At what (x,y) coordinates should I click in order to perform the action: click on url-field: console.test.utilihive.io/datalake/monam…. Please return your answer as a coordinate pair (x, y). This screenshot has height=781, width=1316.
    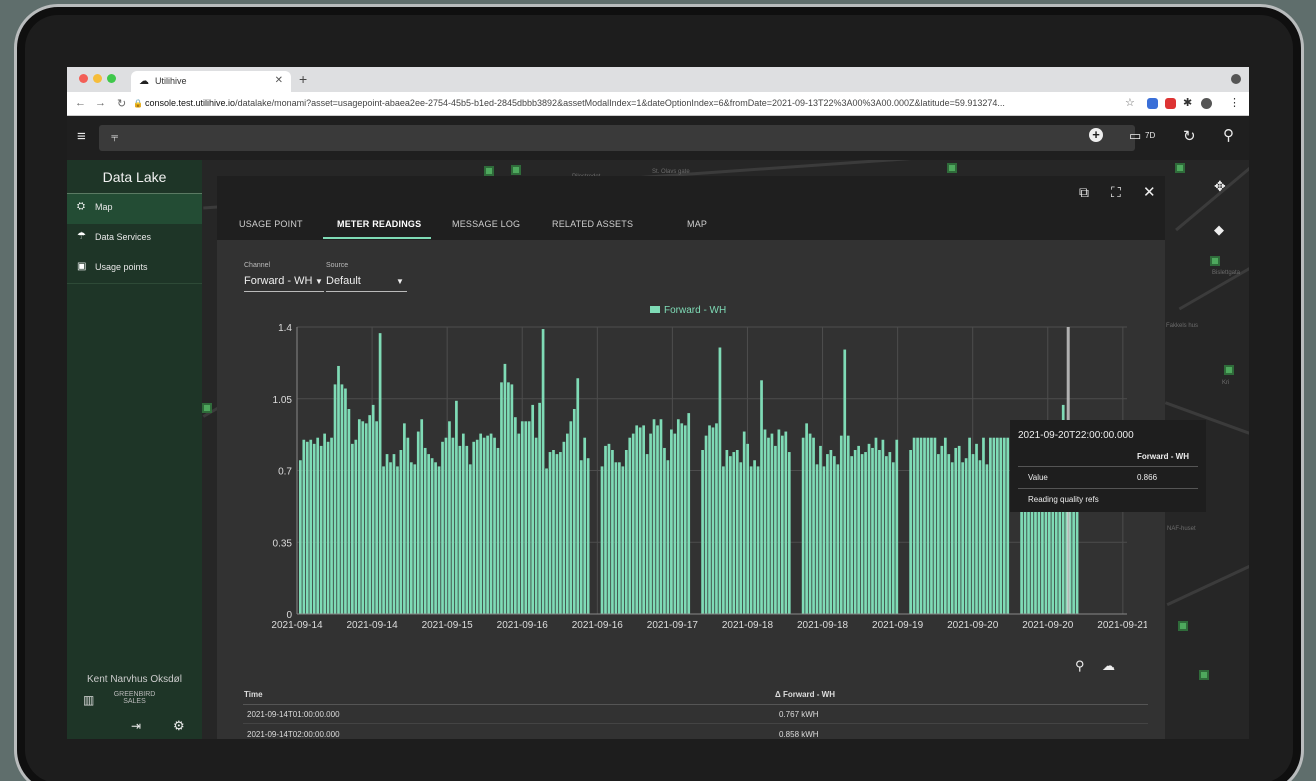
    Looking at the image, I should click on (595, 103).